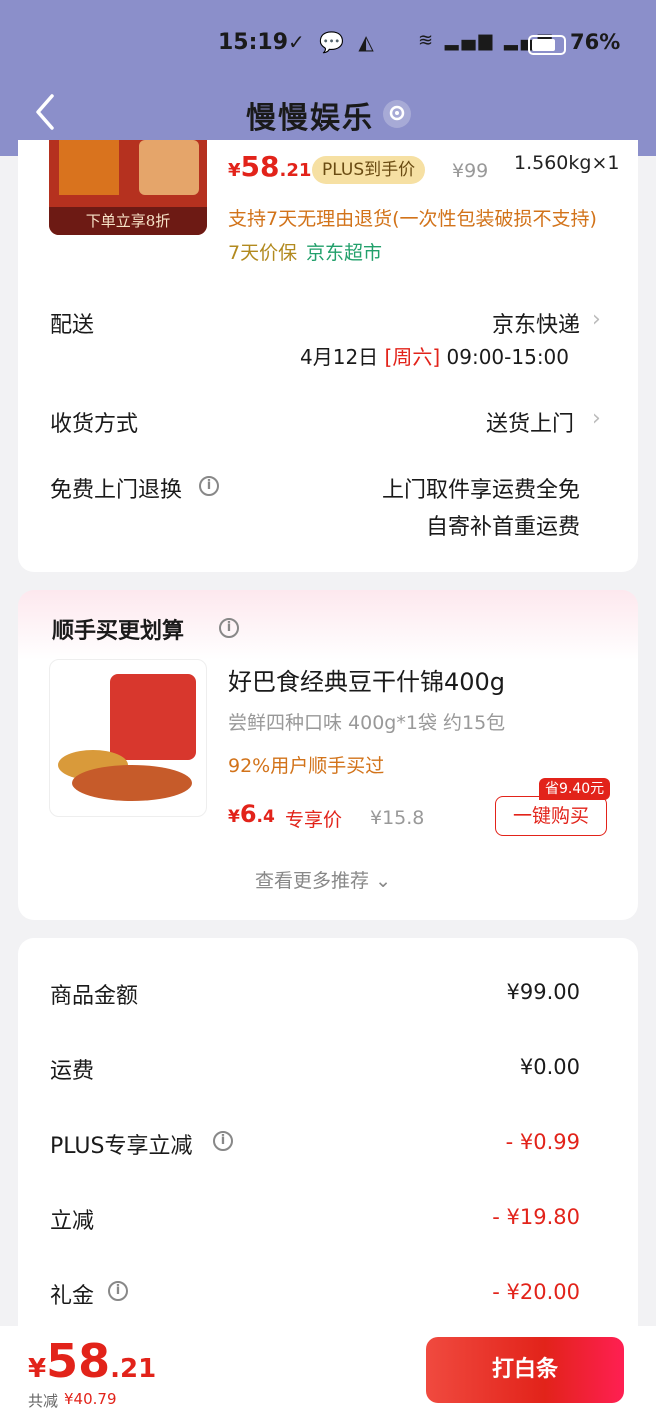  I want to click on free-return-line2: 自寄补首重运费, so click(502, 527).